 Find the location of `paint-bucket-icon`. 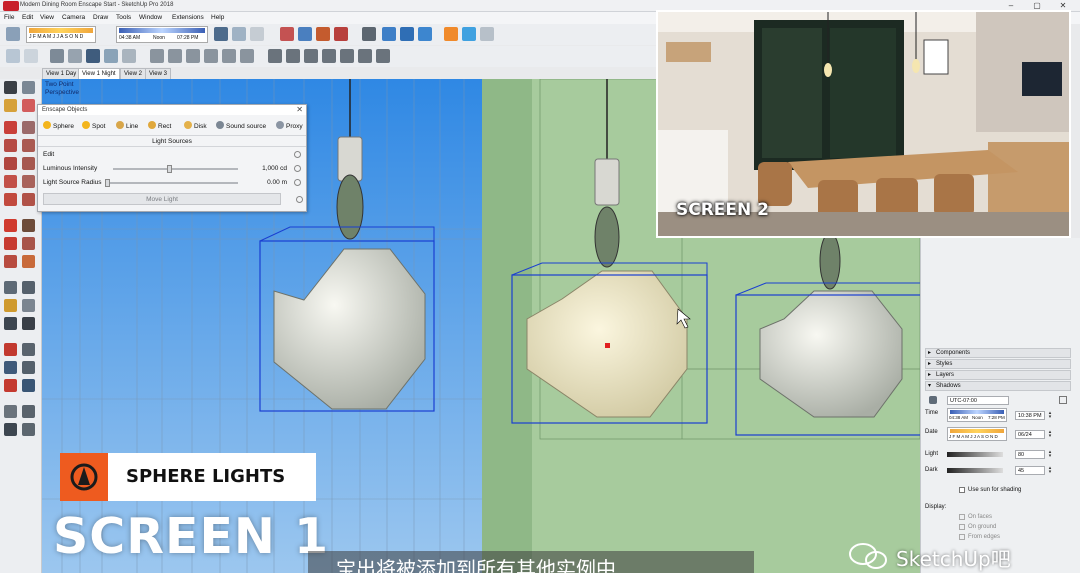

paint-bucket-icon is located at coordinates (10, 105).